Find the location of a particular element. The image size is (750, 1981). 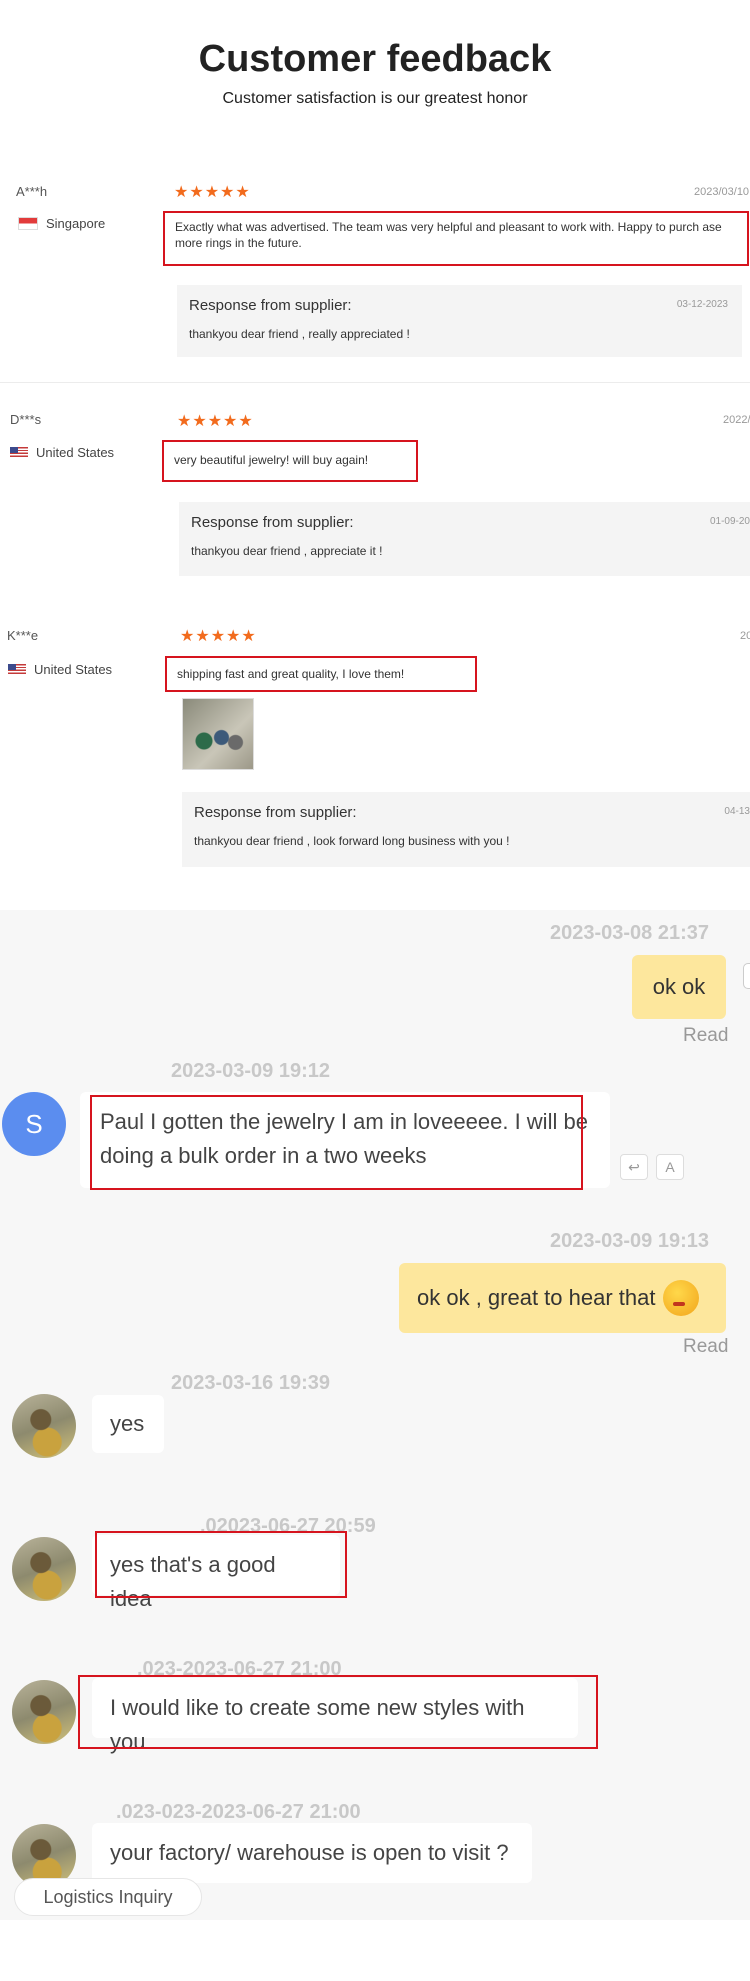

review-photo-thumbnail is located at coordinates (218, 734).